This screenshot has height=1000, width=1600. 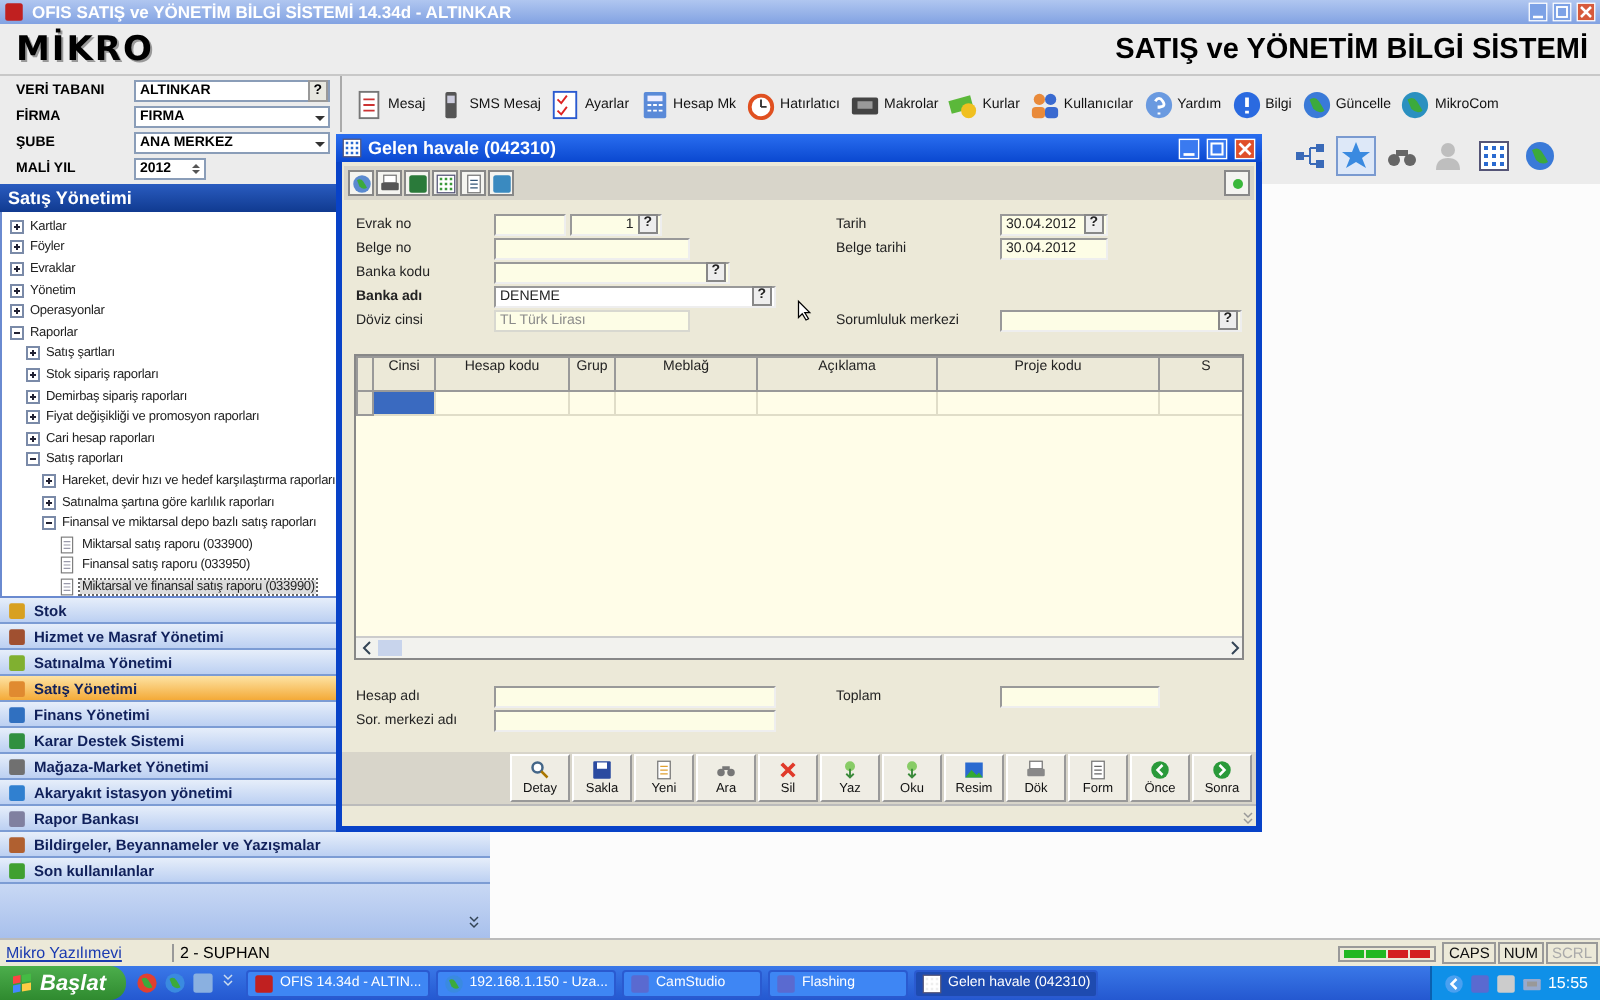 I want to click on horizontal-scrollbar, so click(x=799, y=647).